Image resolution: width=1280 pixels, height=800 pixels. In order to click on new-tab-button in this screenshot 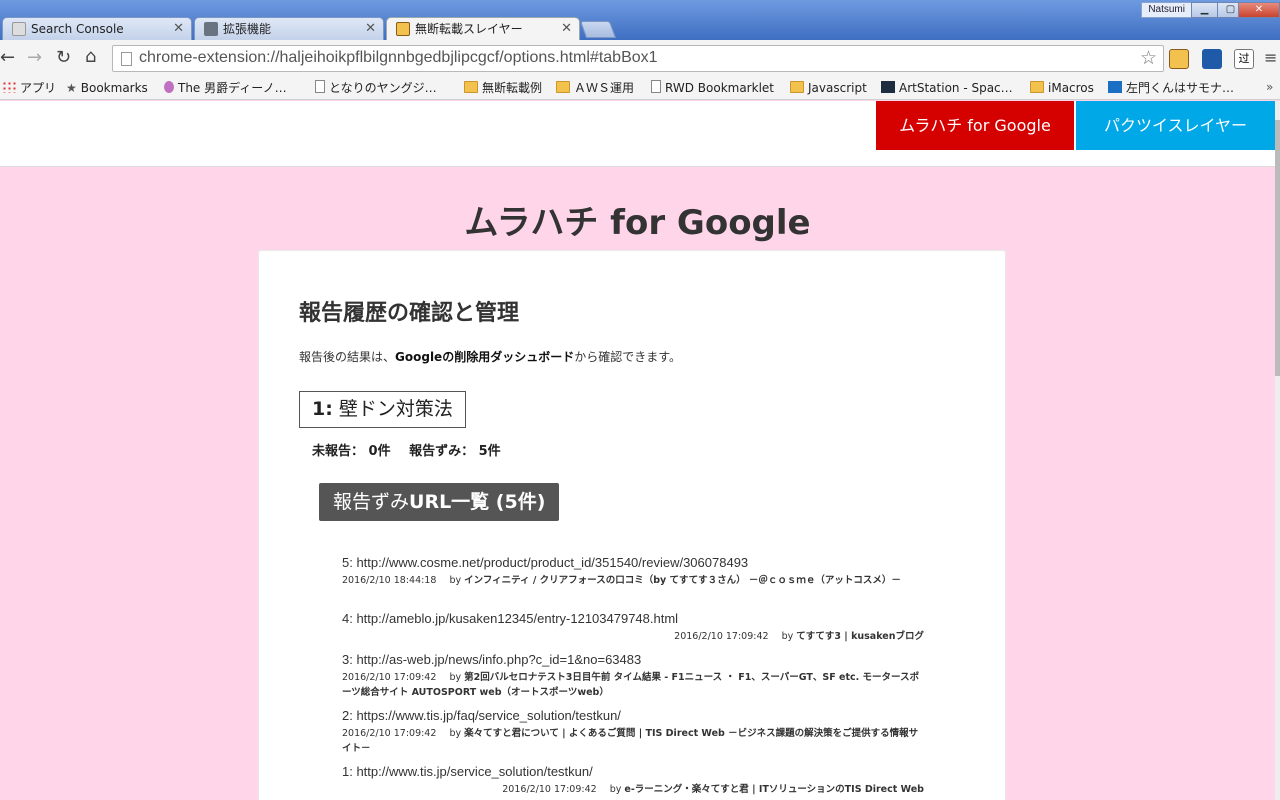, I will do `click(598, 29)`.